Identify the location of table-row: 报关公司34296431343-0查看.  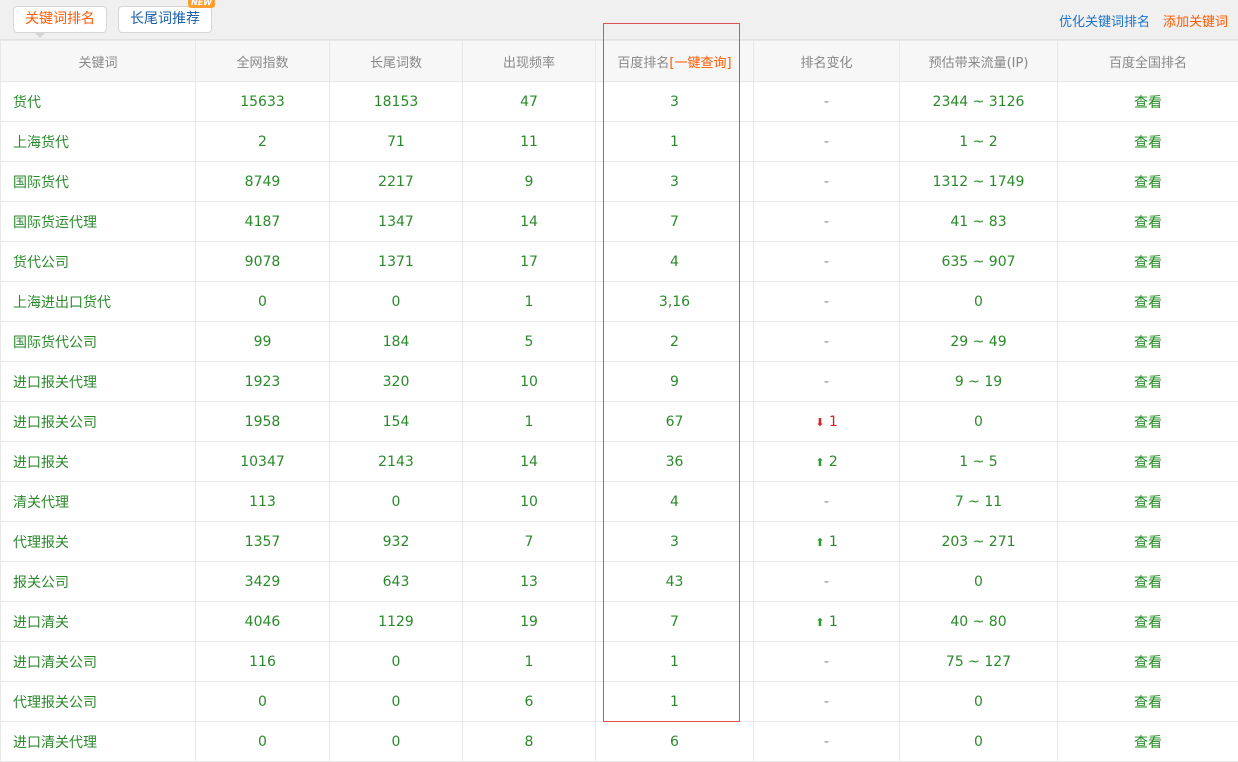
(619, 582).